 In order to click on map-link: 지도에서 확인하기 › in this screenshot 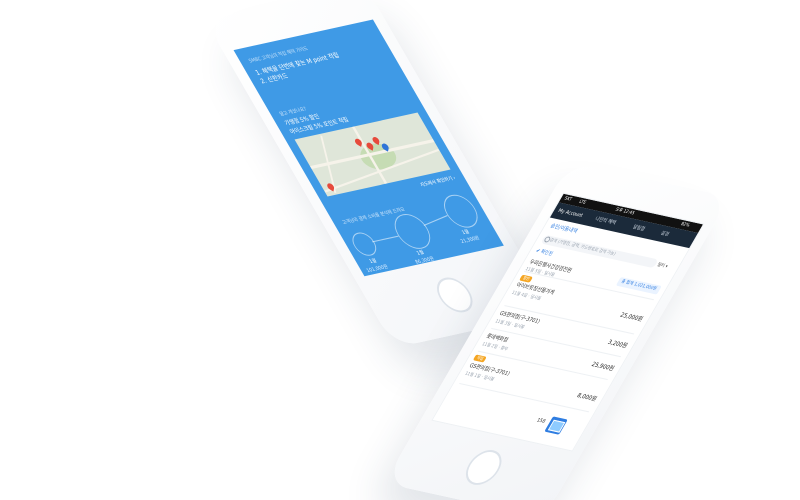, I will do `click(438, 181)`.